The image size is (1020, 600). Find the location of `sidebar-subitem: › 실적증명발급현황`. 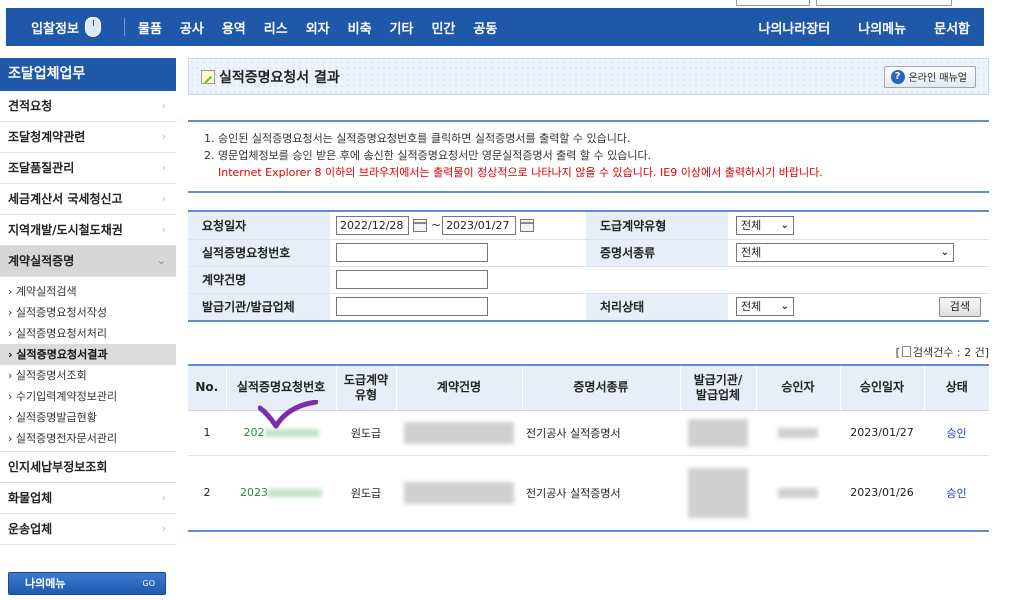

sidebar-subitem: › 실적증명발급현황 is located at coordinates (88, 417).